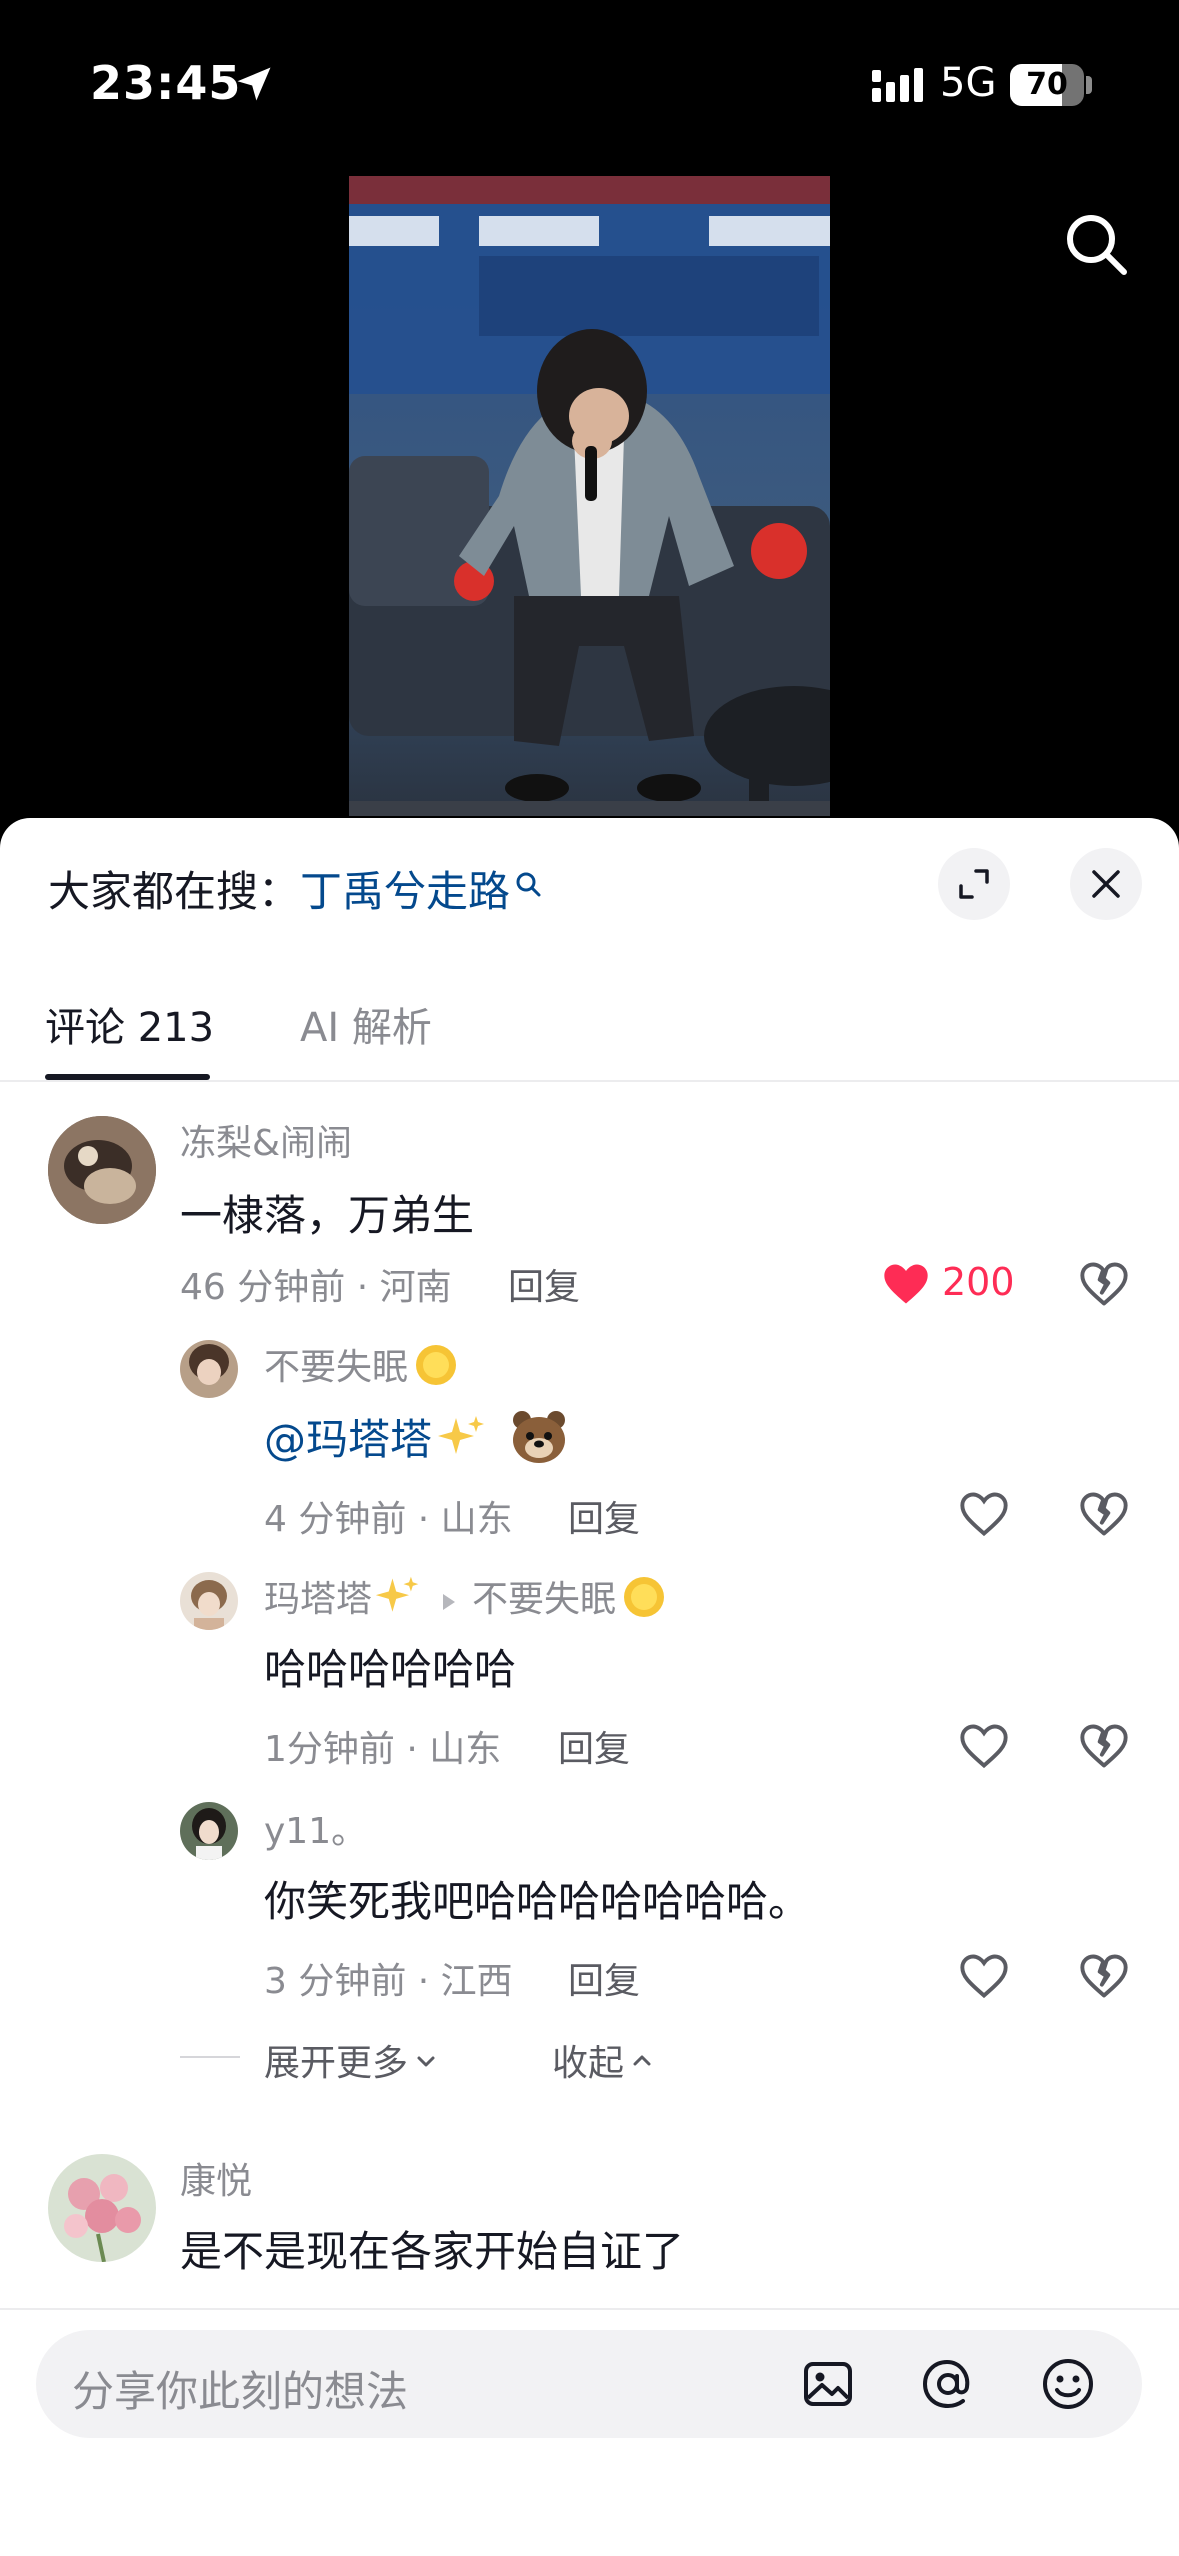 The image size is (1179, 2556). I want to click on fullscreen-button, so click(974, 884).